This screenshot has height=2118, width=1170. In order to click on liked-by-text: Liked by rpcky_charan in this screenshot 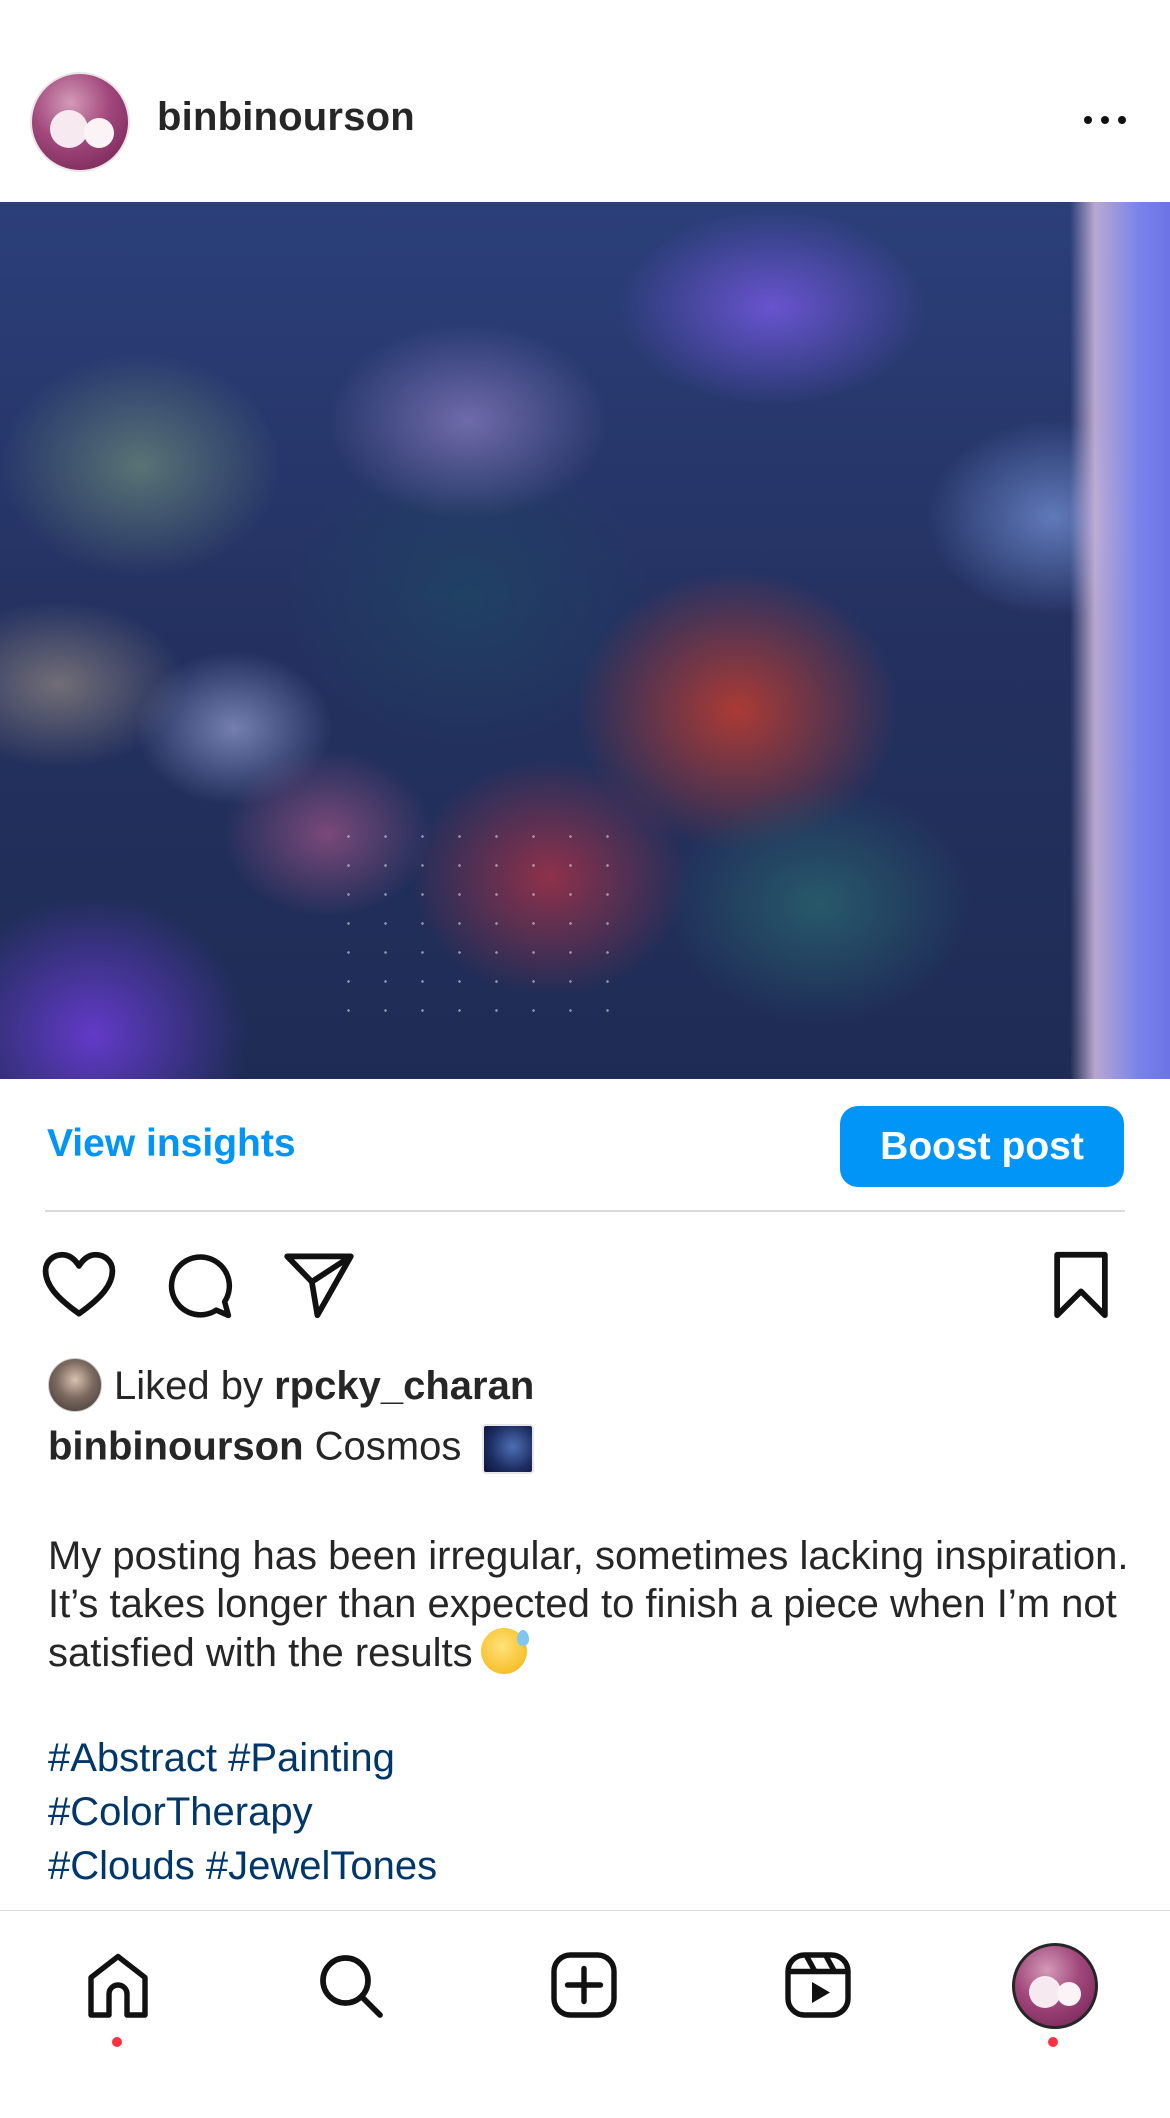, I will do `click(324, 1386)`.